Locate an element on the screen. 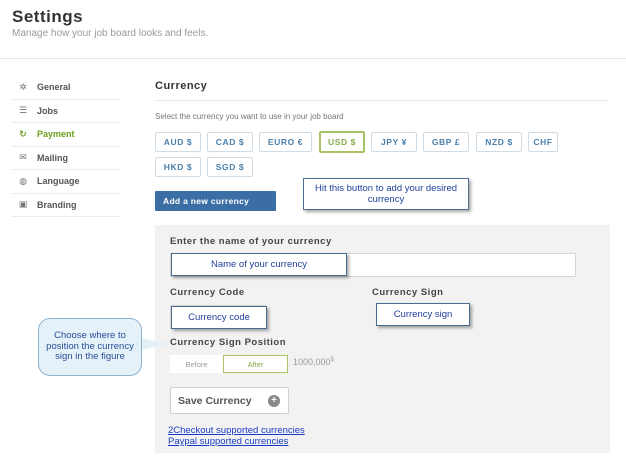 Image resolution: width=626 pixels, height=466 pixels. currency-button-nzd: NZD $ is located at coordinates (499, 142).